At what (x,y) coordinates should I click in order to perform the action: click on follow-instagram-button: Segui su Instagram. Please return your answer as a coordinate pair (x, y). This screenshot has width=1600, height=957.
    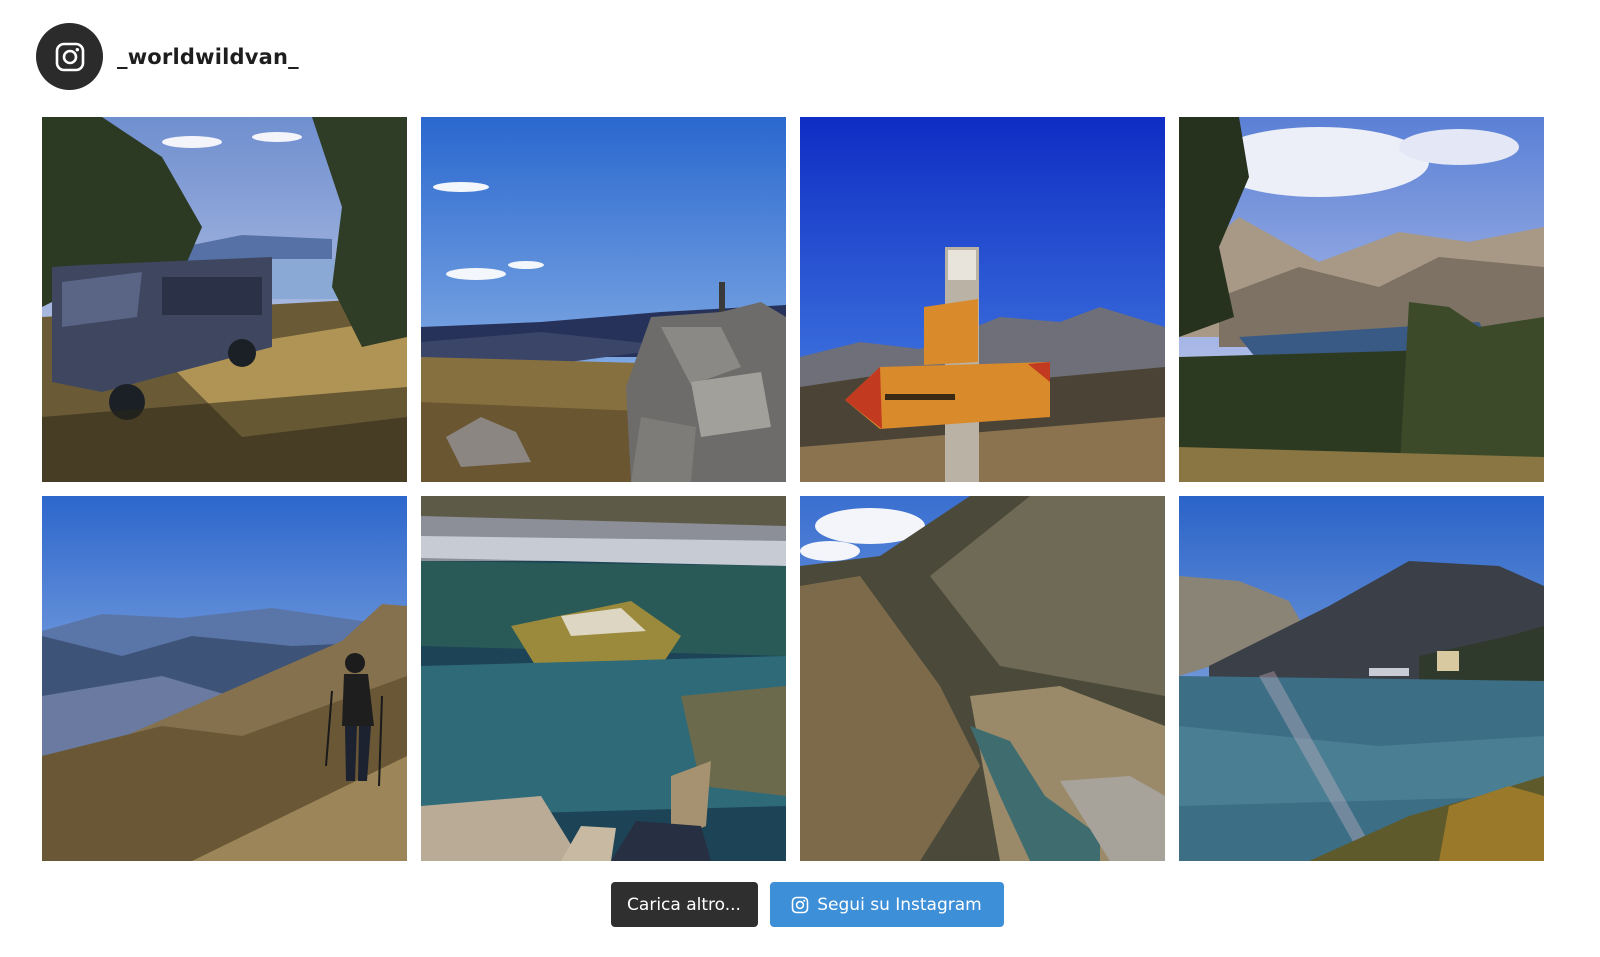
    Looking at the image, I should click on (886, 904).